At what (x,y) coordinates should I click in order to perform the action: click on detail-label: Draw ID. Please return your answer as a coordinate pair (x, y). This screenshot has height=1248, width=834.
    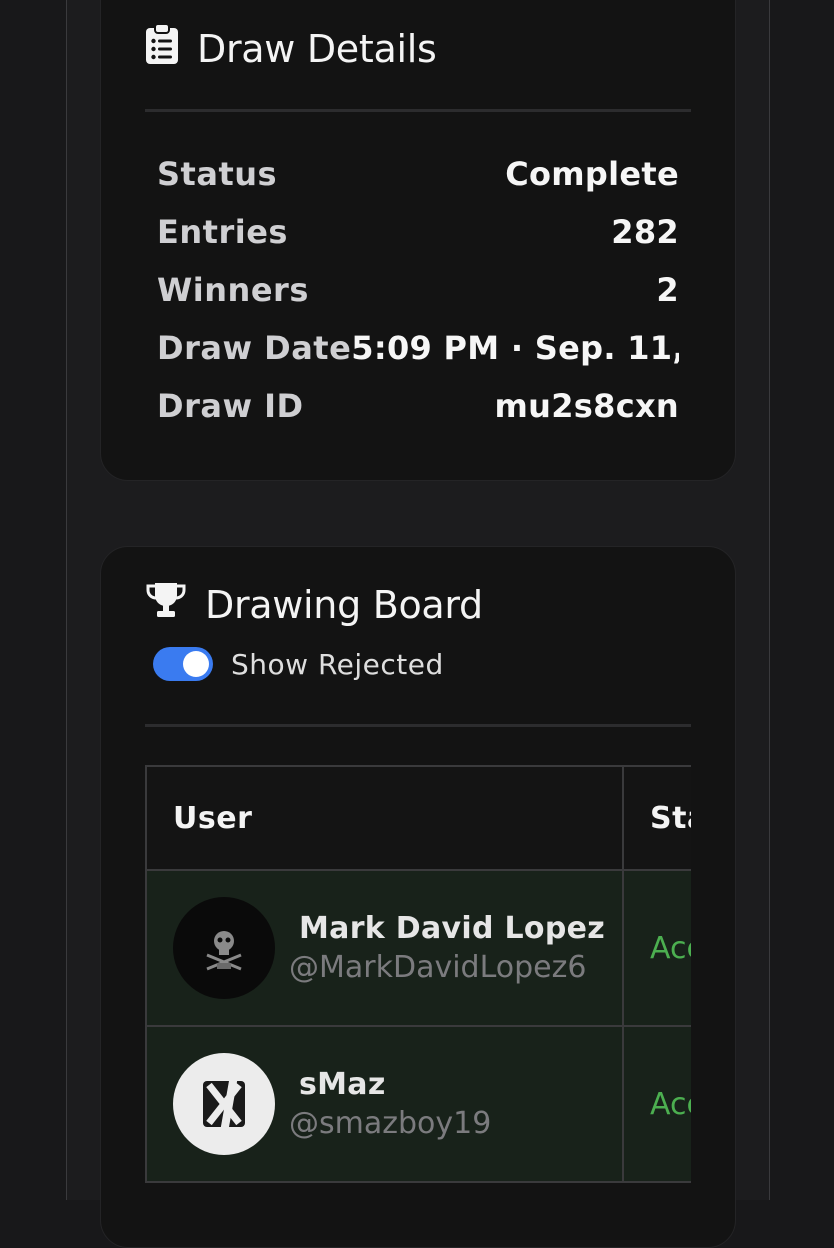
    Looking at the image, I should click on (230, 406).